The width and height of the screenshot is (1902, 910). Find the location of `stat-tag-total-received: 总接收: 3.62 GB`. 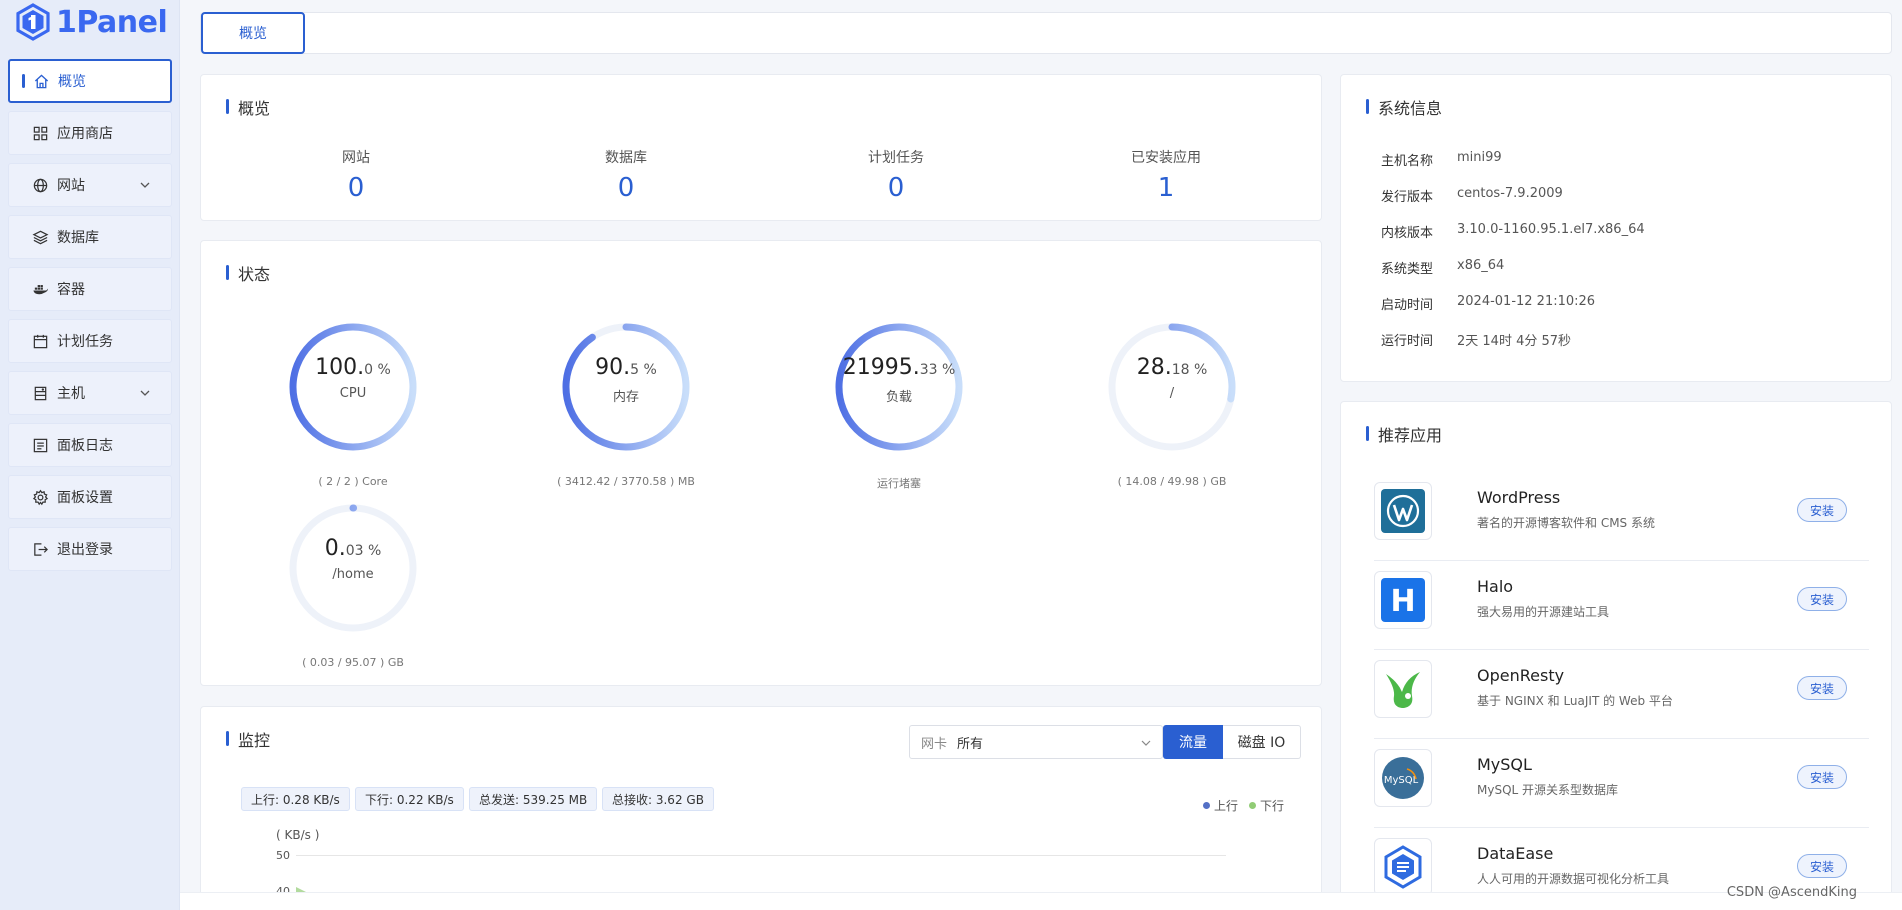

stat-tag-total-received: 总接收: 3.62 GB is located at coordinates (658, 799).